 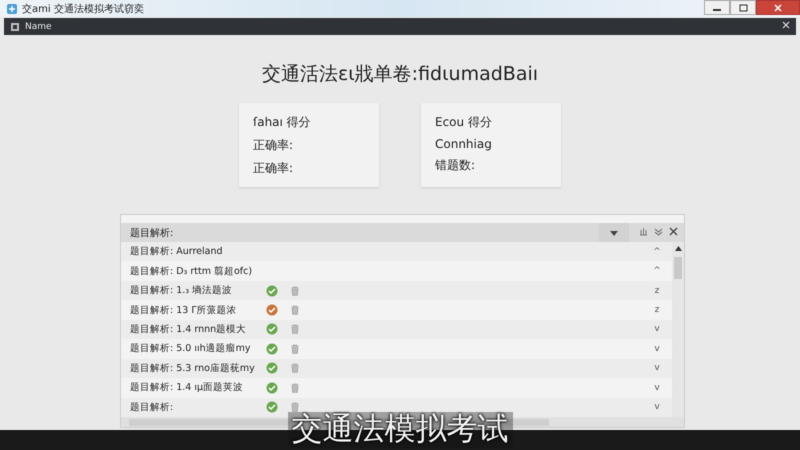 I want to click on maximize-icon, so click(x=743, y=8).